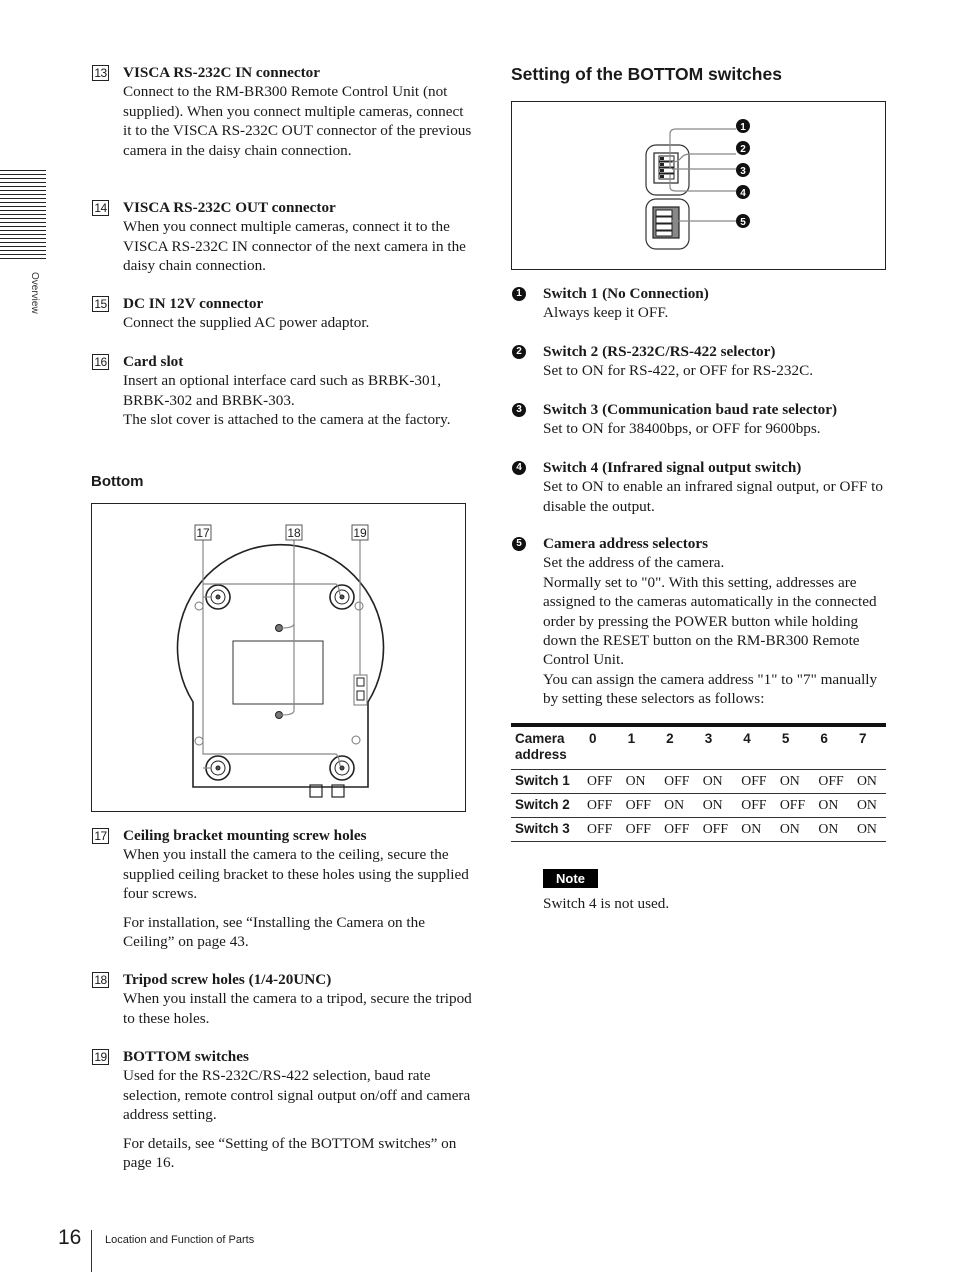 This screenshot has width=954, height=1274. Describe the element at coordinates (193, 303) in the screenshot. I see `item-title: DC IN 12V connector` at that location.